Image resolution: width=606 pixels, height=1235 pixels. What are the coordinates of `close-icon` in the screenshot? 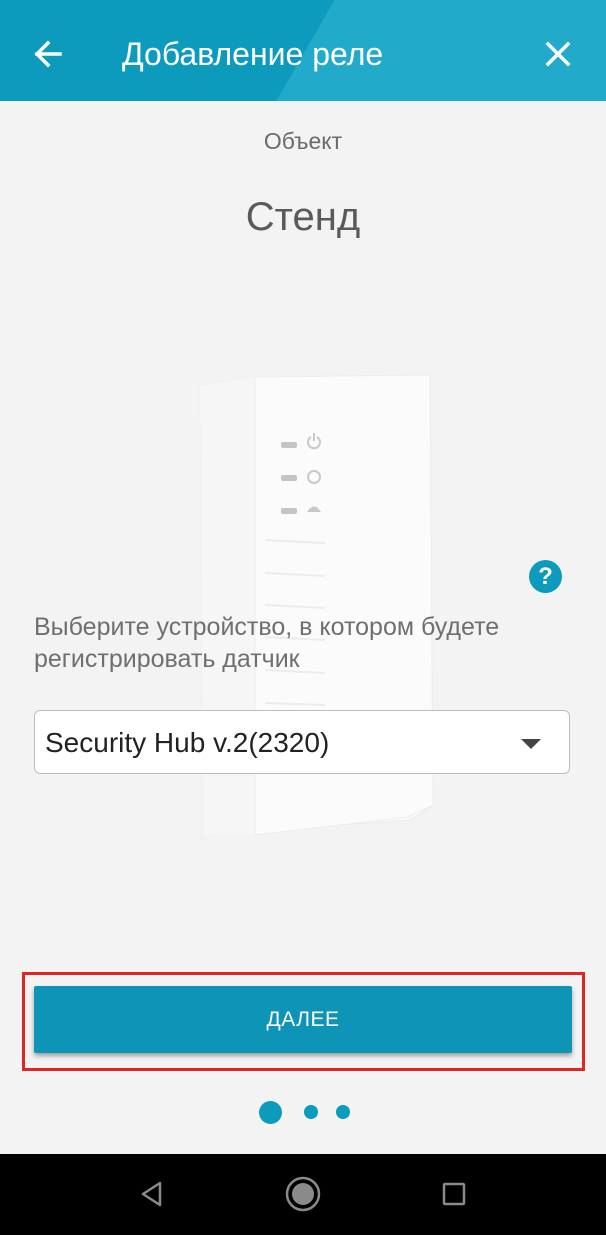 It's located at (558, 54).